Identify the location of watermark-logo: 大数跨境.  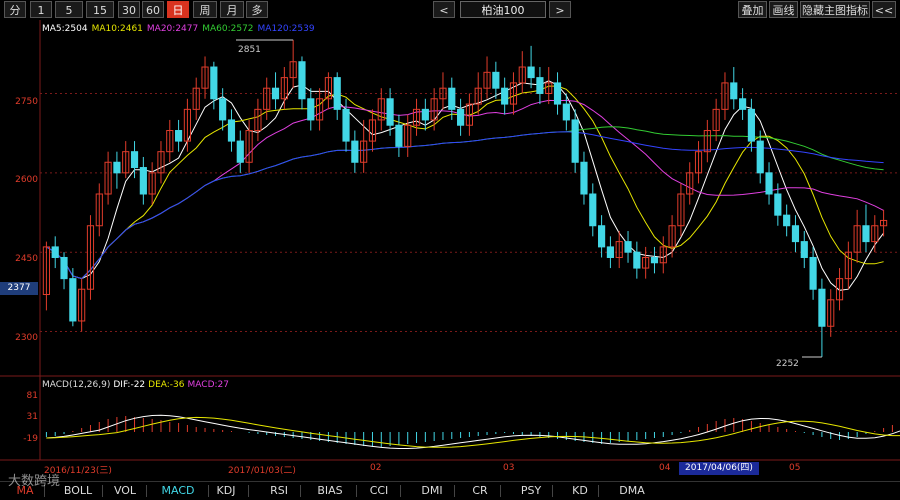
(34, 481).